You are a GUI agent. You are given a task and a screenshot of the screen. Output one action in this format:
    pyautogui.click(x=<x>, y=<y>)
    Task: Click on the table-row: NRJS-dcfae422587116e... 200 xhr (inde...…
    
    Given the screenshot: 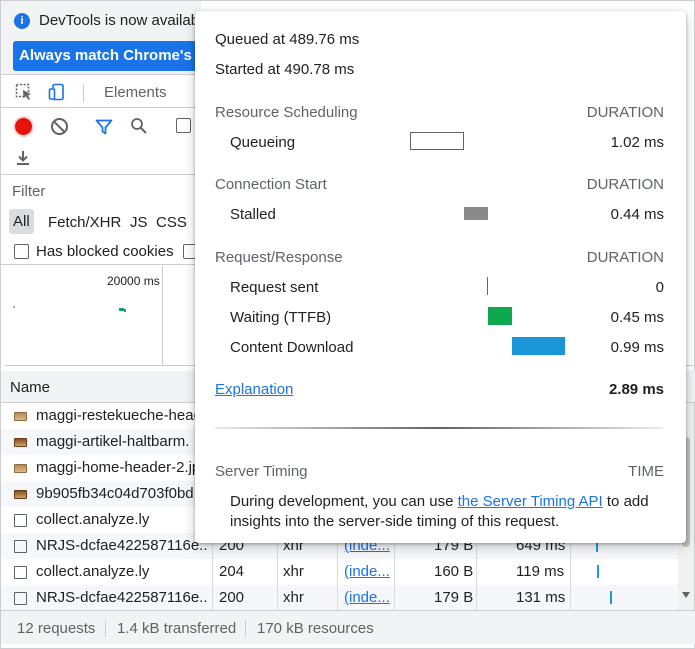 What is the action you would take?
    pyautogui.click(x=341, y=598)
    